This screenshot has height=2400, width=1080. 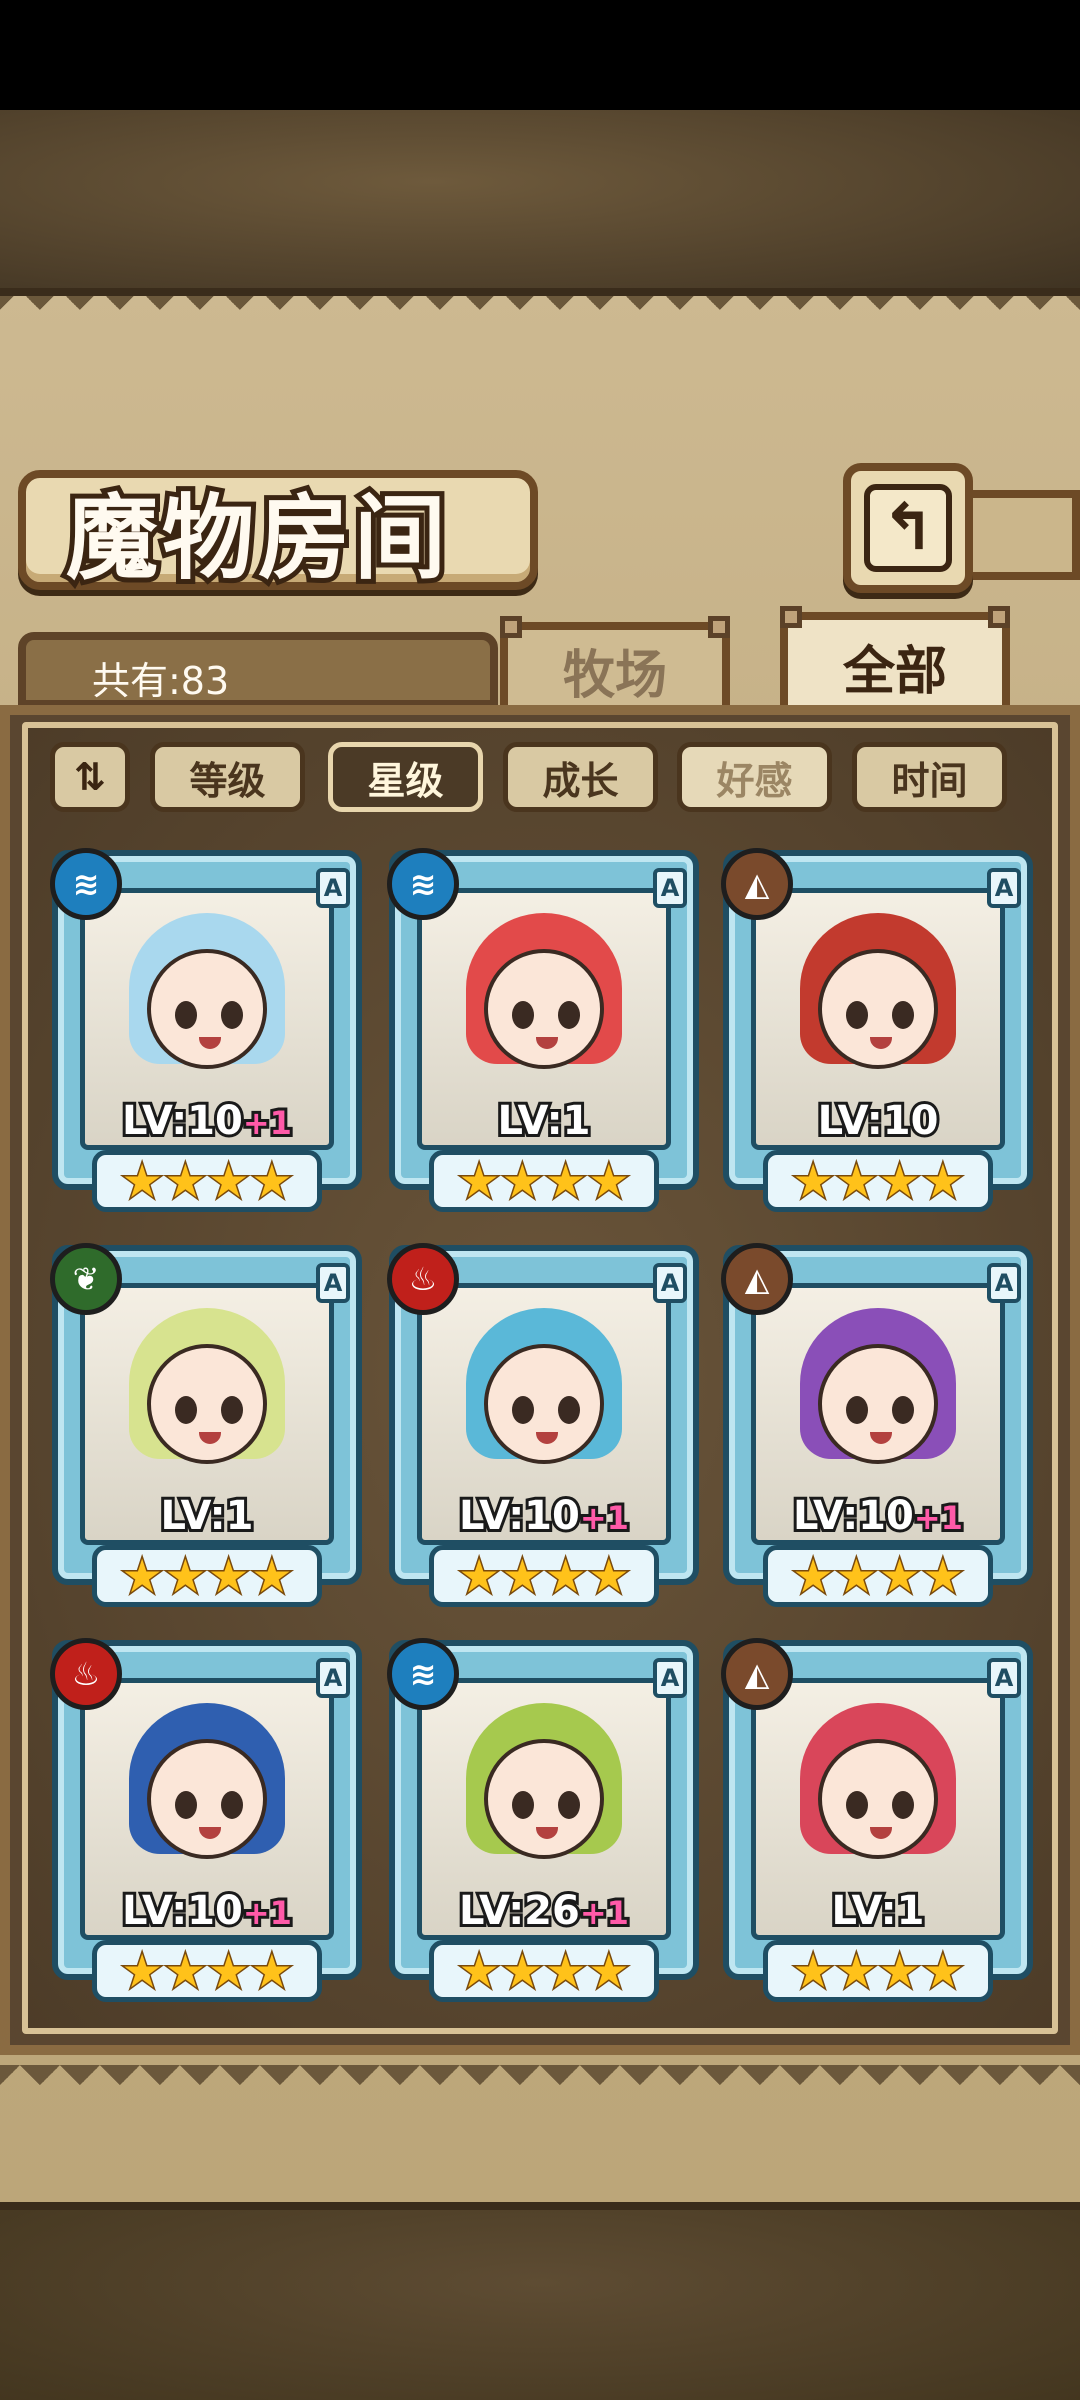 What do you see at coordinates (256, 538) in the screenshot?
I see `page-title: 魔物房间` at bounding box center [256, 538].